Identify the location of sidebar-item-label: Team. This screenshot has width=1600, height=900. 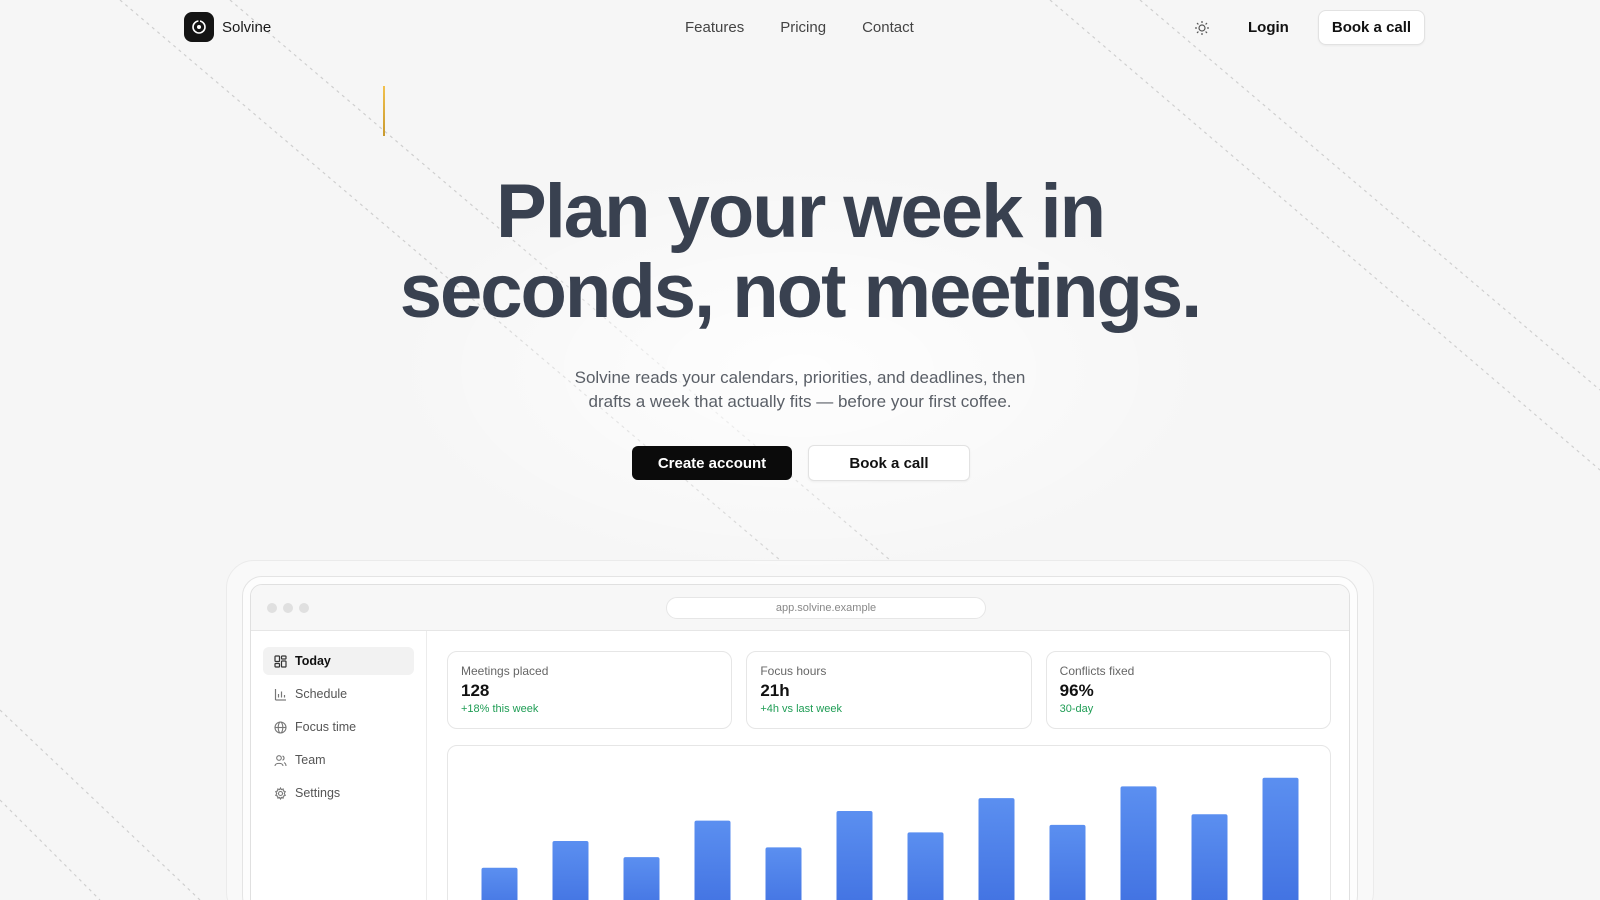
(310, 760).